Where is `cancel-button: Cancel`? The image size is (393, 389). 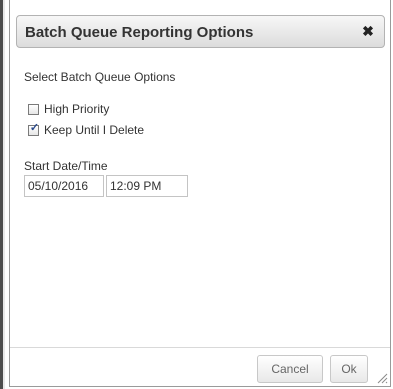 cancel-button: Cancel is located at coordinates (290, 369).